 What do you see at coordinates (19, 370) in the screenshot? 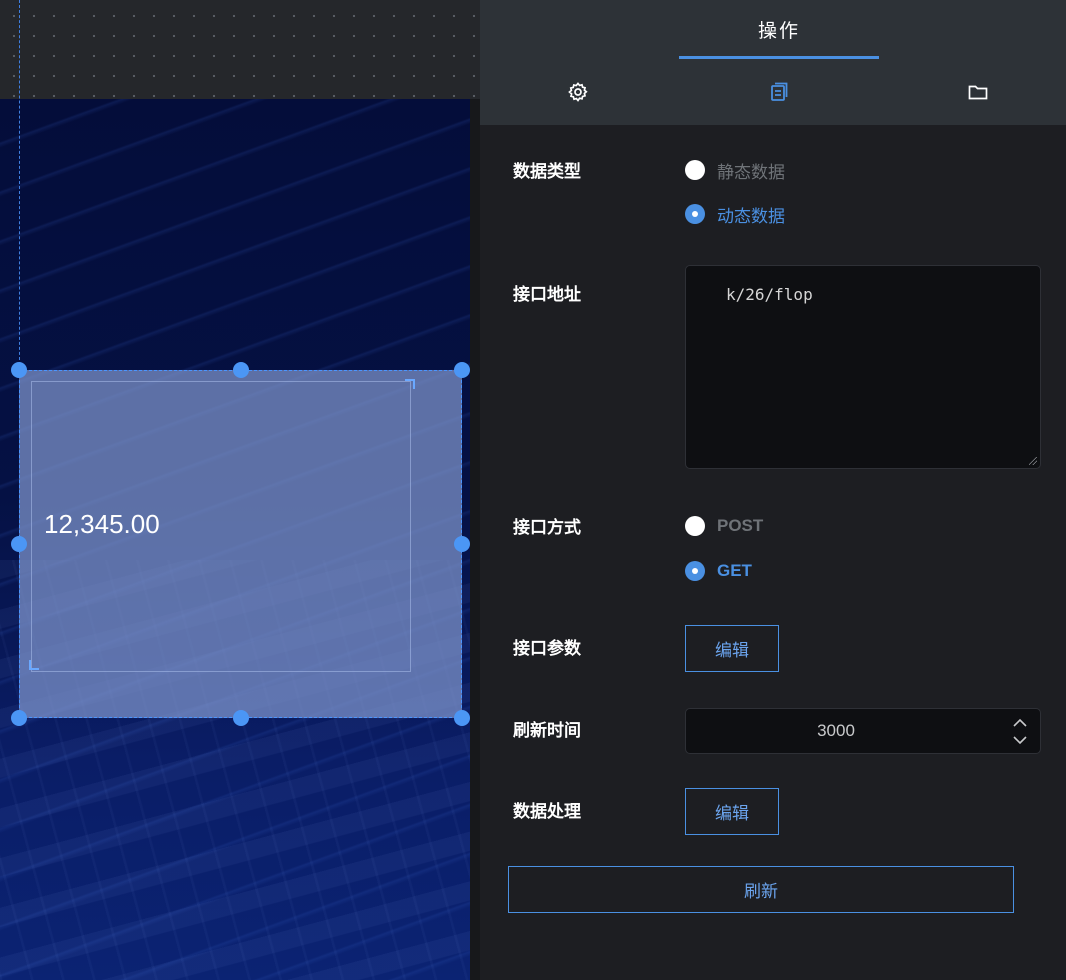
I see `resize-handle-top-left` at bounding box center [19, 370].